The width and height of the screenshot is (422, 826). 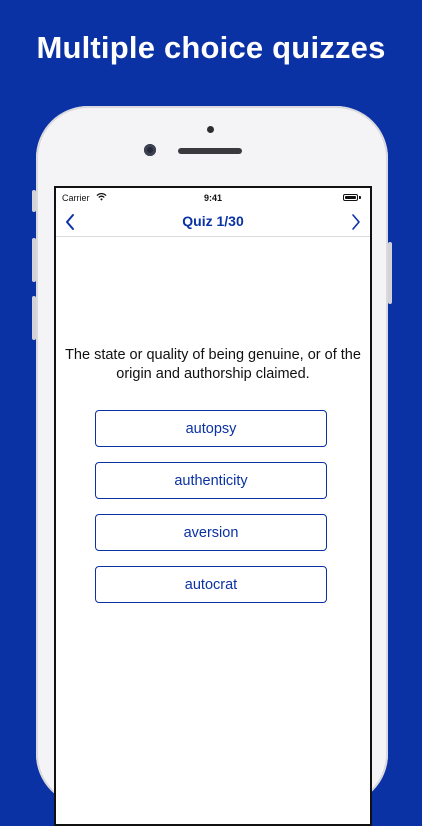 What do you see at coordinates (360, 197) in the screenshot?
I see `battery-cap` at bounding box center [360, 197].